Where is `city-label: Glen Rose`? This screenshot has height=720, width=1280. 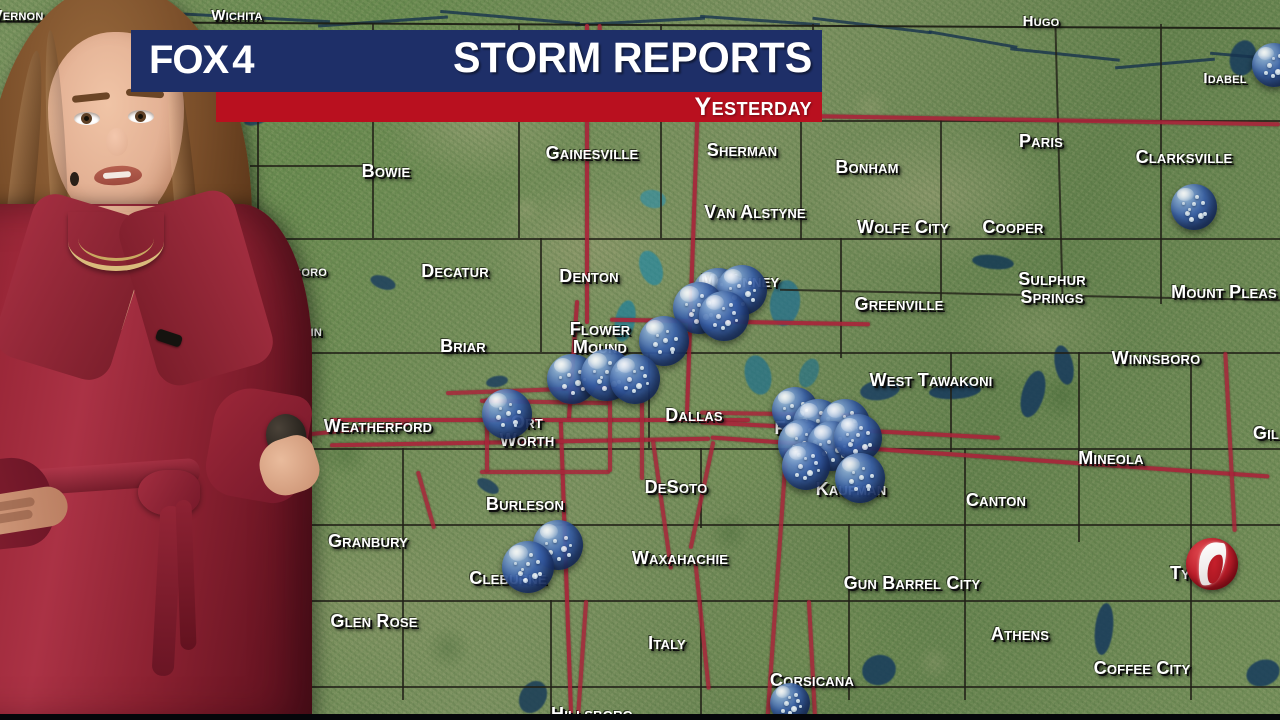
city-label: Glen Rose is located at coordinates (373, 621).